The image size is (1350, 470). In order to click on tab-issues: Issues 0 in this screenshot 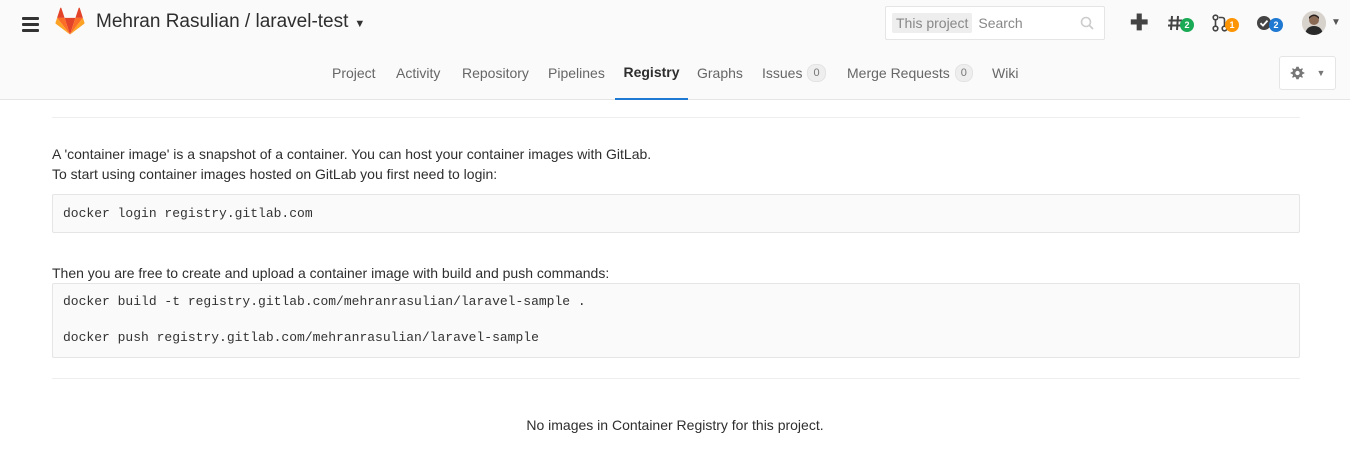, I will do `click(794, 73)`.